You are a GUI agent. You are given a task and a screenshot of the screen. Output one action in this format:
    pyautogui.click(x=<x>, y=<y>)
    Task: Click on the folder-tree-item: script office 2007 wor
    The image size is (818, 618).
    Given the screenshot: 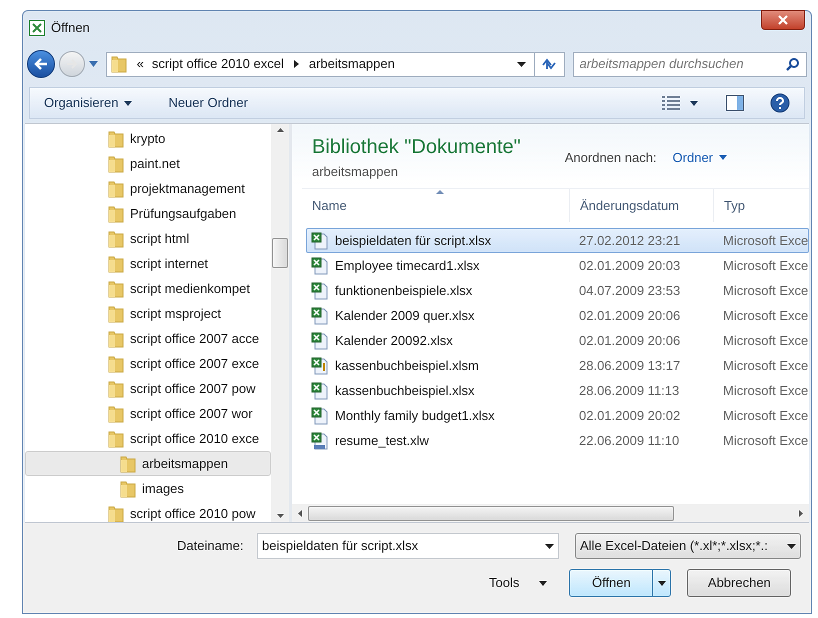 What is the action you would take?
    pyautogui.click(x=148, y=413)
    